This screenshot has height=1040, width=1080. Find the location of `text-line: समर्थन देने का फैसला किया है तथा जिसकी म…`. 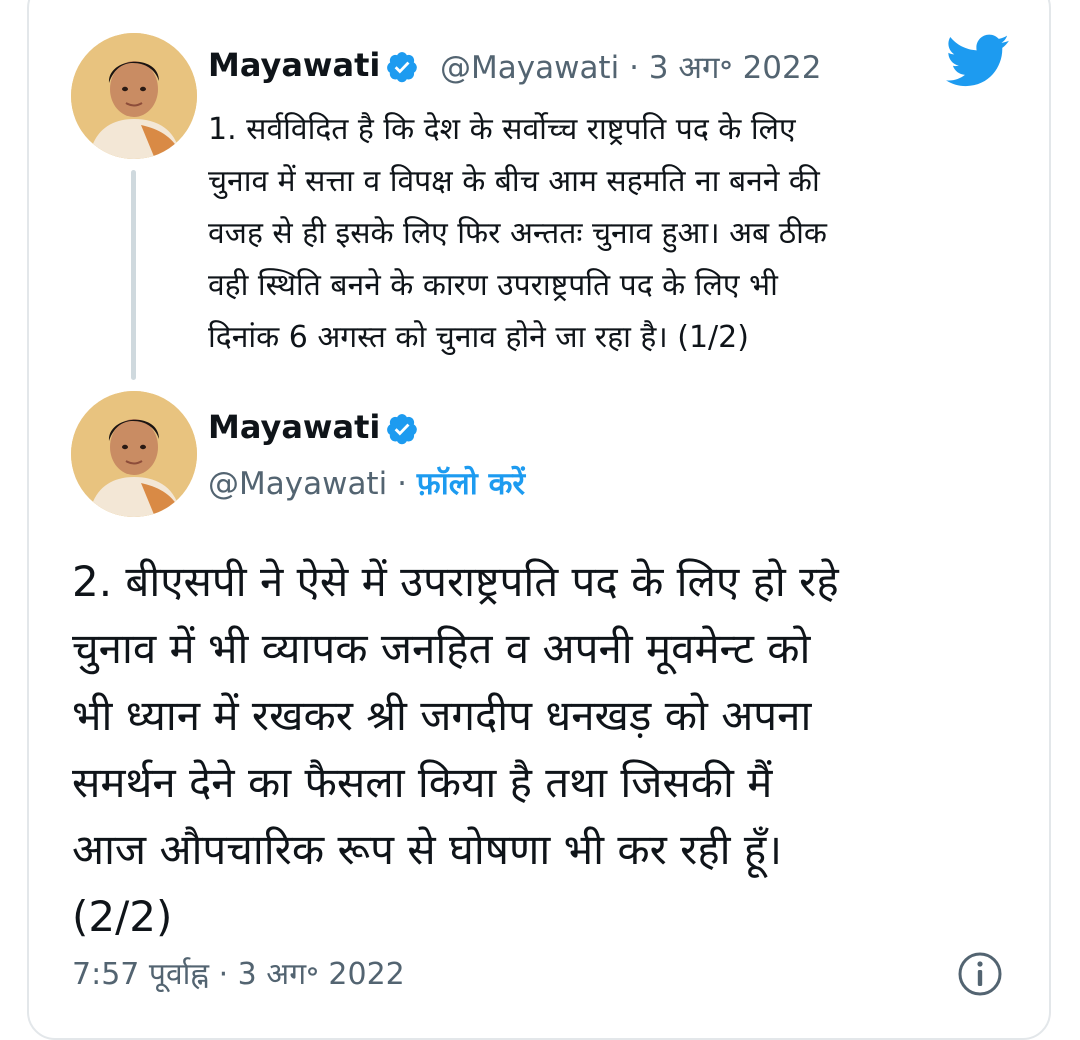

text-line: समर्थन देने का फैसला किया है तथा जिसकी म… is located at coordinates (422, 782).